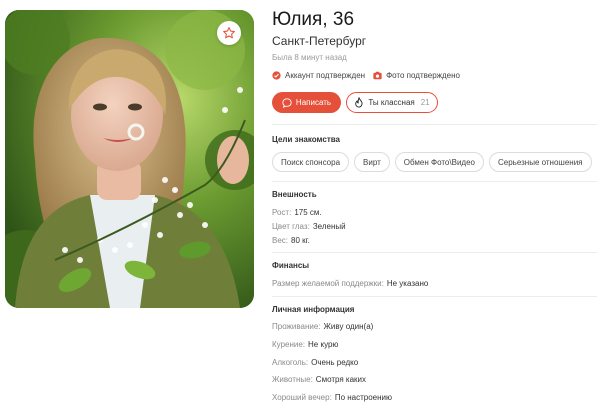  I want to click on personal-title: Личная информация, so click(313, 309).